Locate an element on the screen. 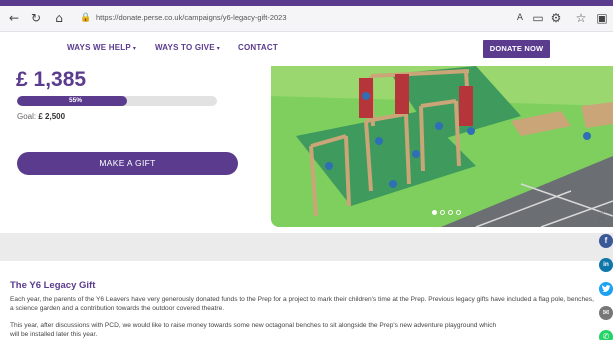 The image size is (613, 340). extensions-icon: ⚙ is located at coordinates (556, 18).